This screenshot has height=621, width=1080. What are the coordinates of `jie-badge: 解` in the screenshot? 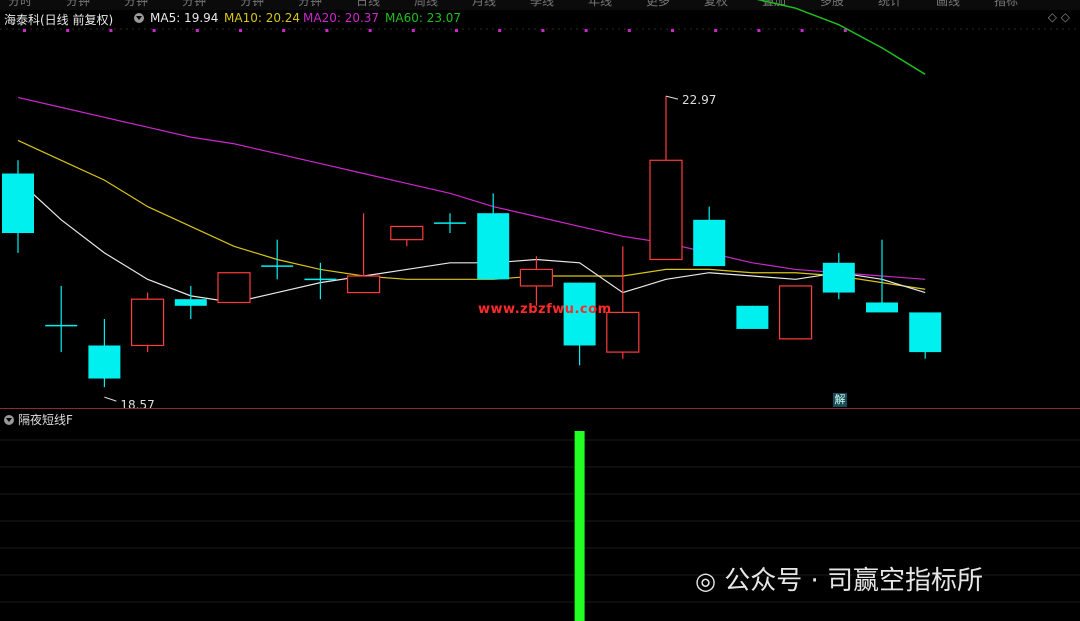 It's located at (840, 400).